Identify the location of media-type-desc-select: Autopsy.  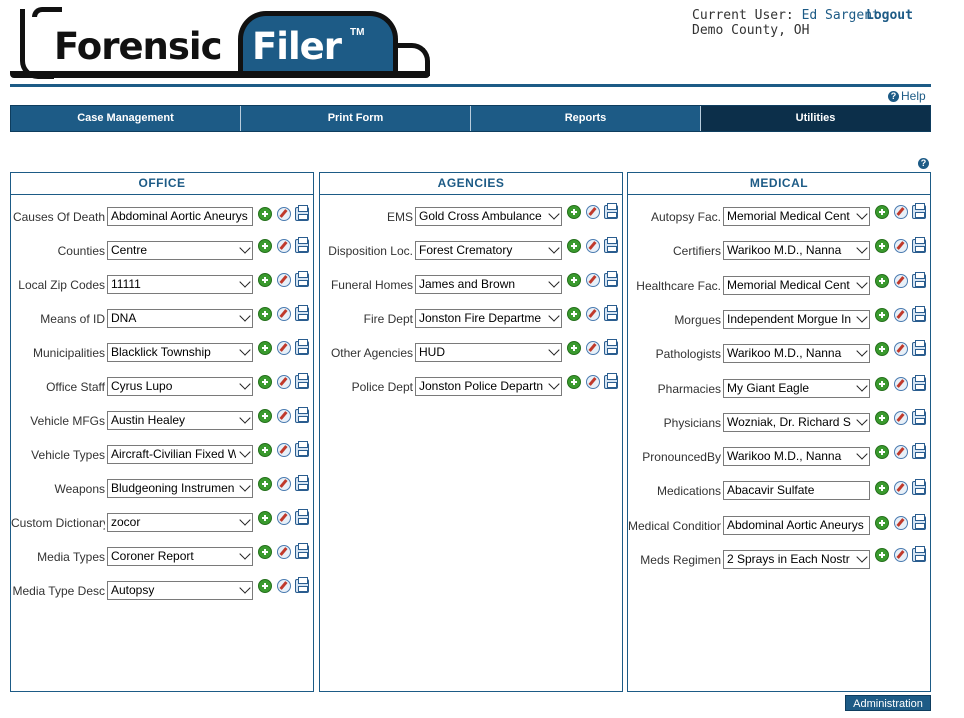
(180, 590).